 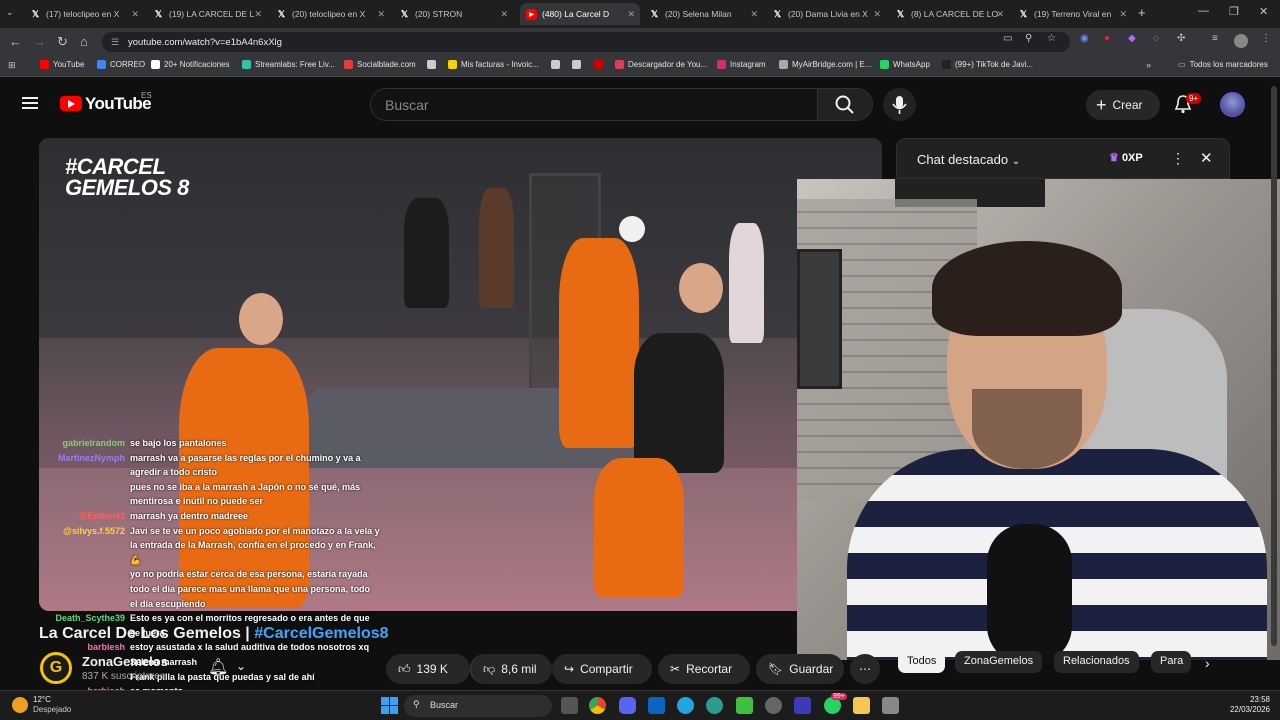 What do you see at coordinates (1266, 38) in the screenshot?
I see `browser-menu-icon: ⋮` at bounding box center [1266, 38].